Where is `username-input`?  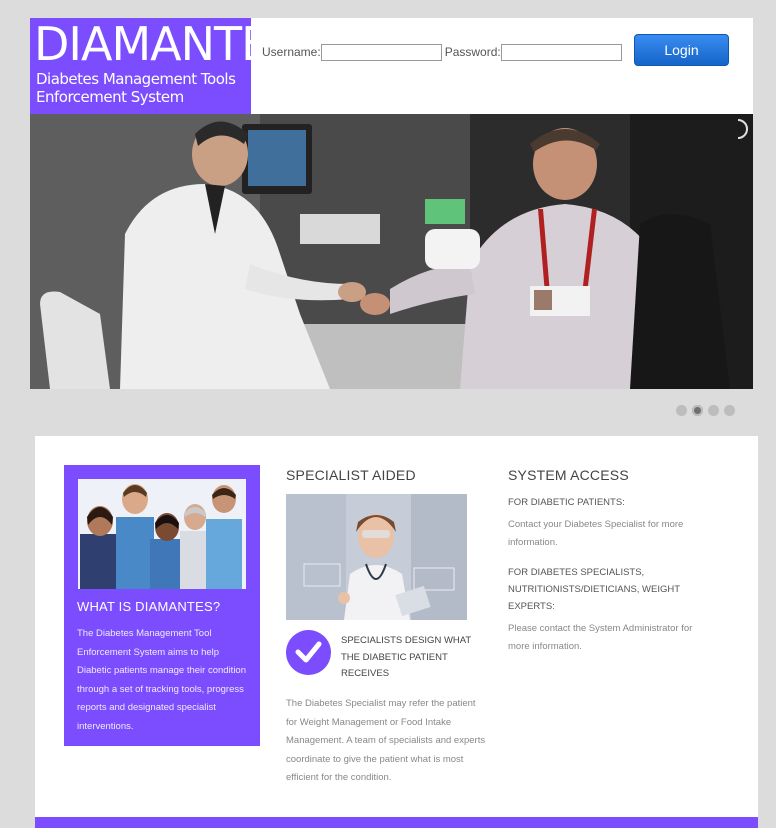
username-input is located at coordinates (381, 52).